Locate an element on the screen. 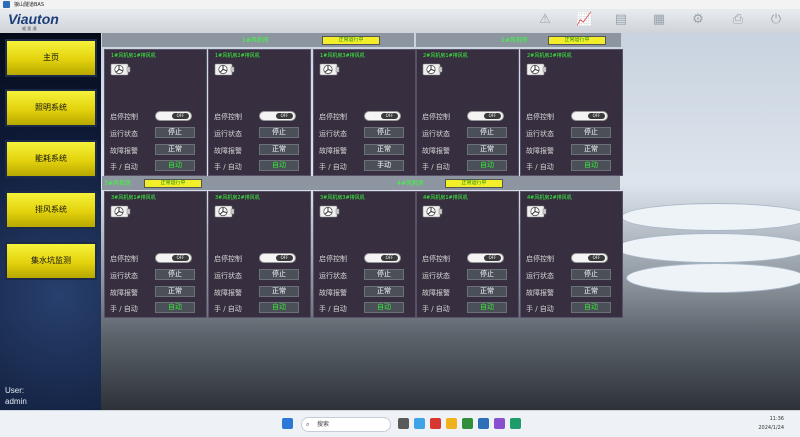  building-ring is located at coordinates (710, 217).